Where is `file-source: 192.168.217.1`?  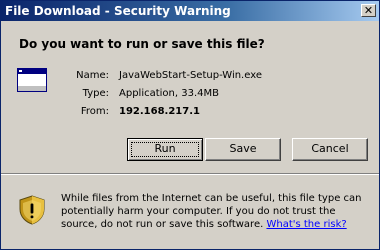
file-source: 192.168.217.1 is located at coordinates (159, 111).